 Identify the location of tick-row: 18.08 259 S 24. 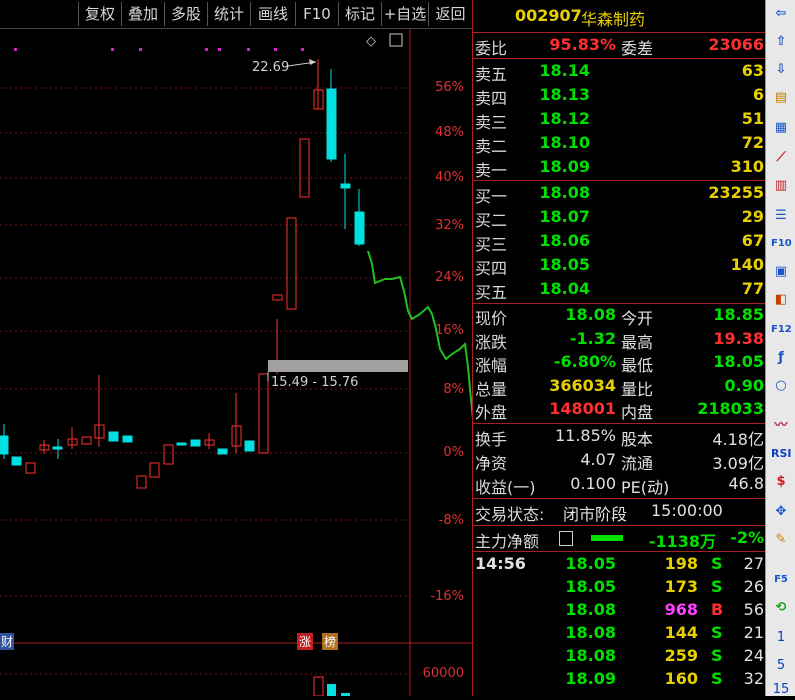
(619, 657).